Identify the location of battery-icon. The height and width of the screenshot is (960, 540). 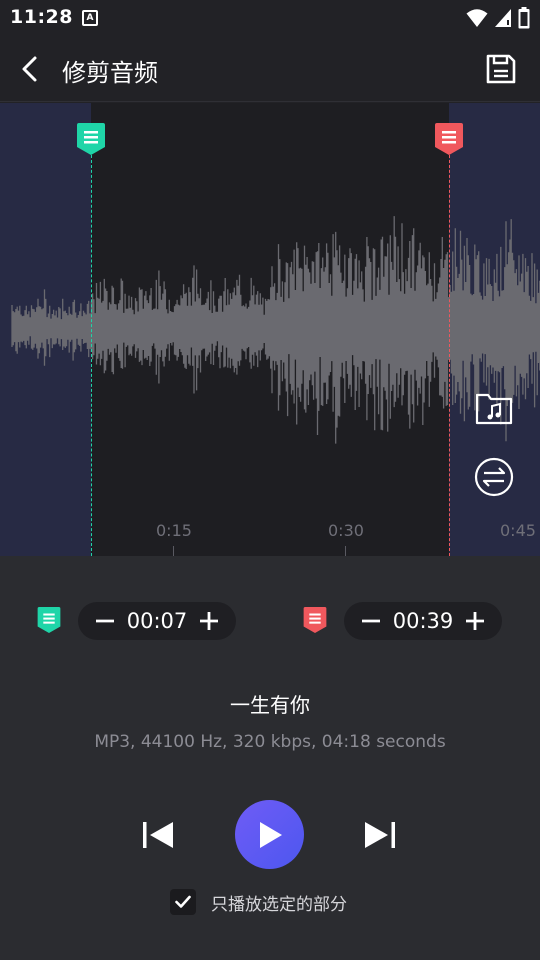
(524, 18).